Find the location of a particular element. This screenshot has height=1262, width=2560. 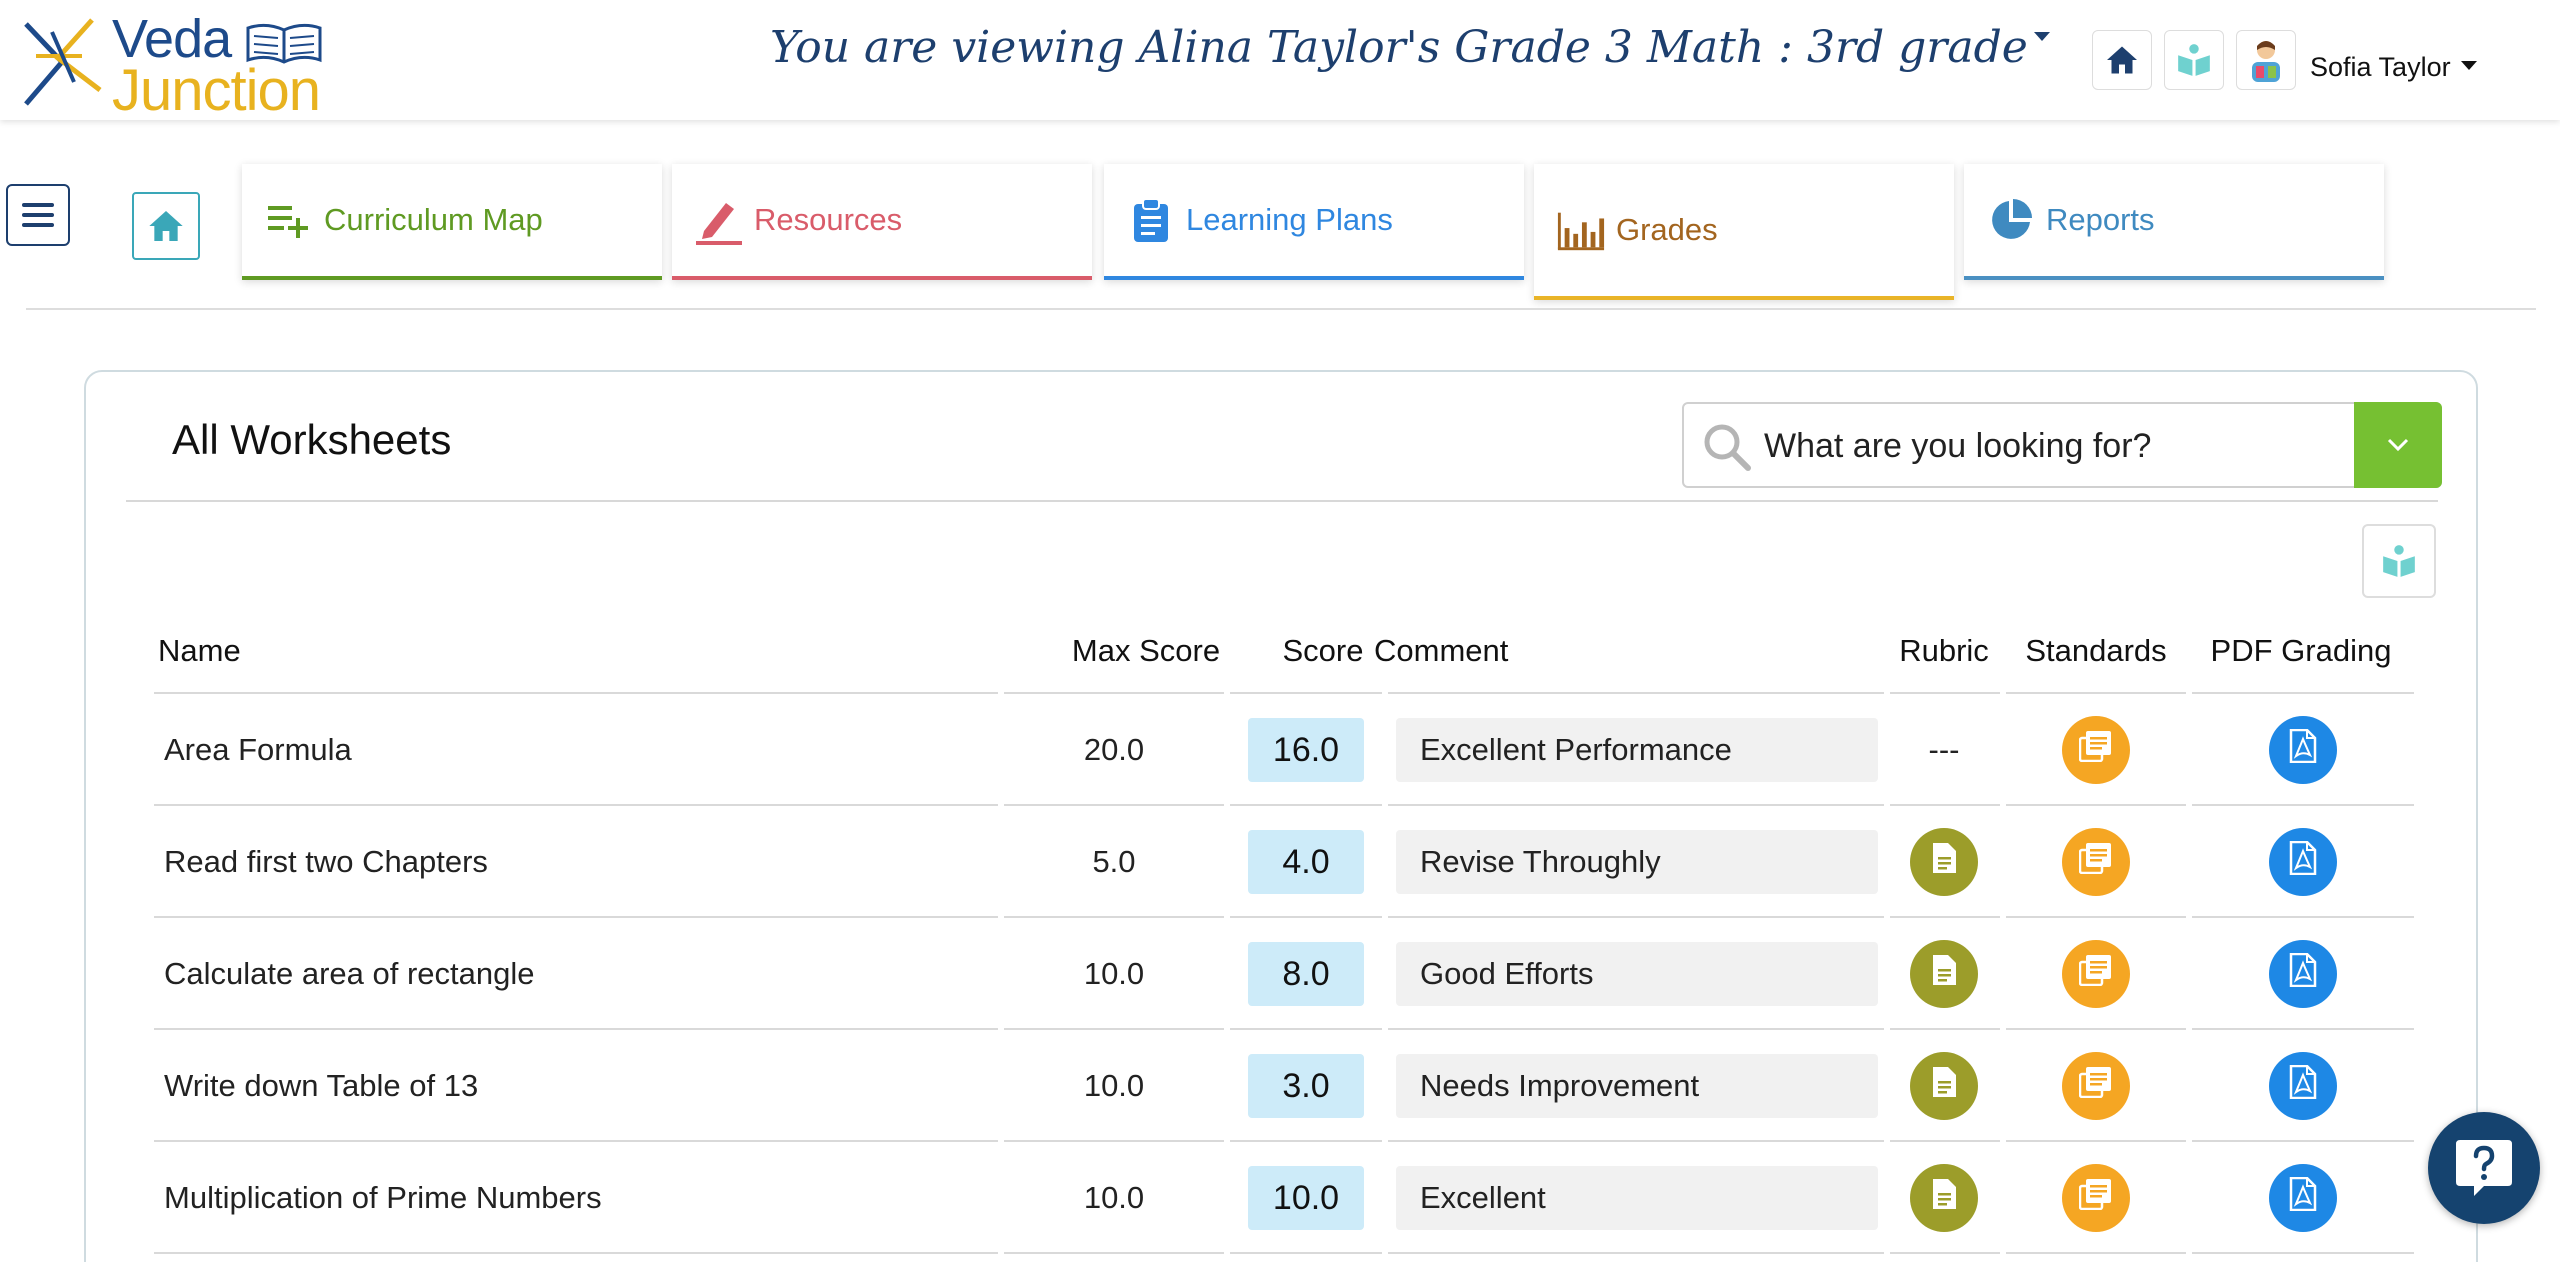

dashboard-home-tab is located at coordinates (166, 226).